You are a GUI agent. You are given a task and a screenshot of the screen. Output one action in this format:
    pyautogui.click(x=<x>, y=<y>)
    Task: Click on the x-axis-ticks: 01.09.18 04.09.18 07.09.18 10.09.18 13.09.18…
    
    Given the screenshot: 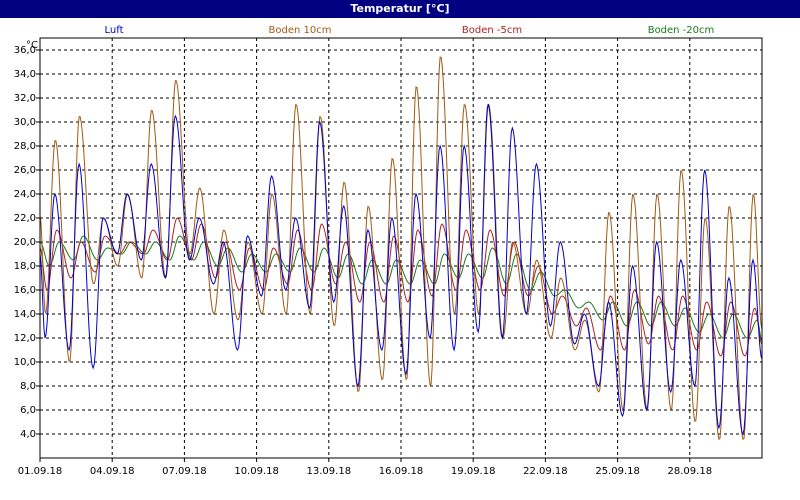 What is the action you would take?
    pyautogui.click(x=365, y=467)
    